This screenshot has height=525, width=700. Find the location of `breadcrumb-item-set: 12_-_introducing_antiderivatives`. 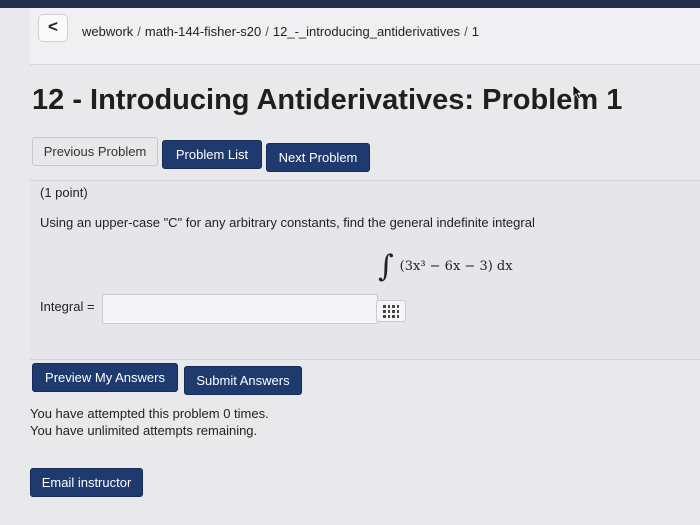

breadcrumb-item-set: 12_-_introducing_antiderivatives is located at coordinates (366, 31).